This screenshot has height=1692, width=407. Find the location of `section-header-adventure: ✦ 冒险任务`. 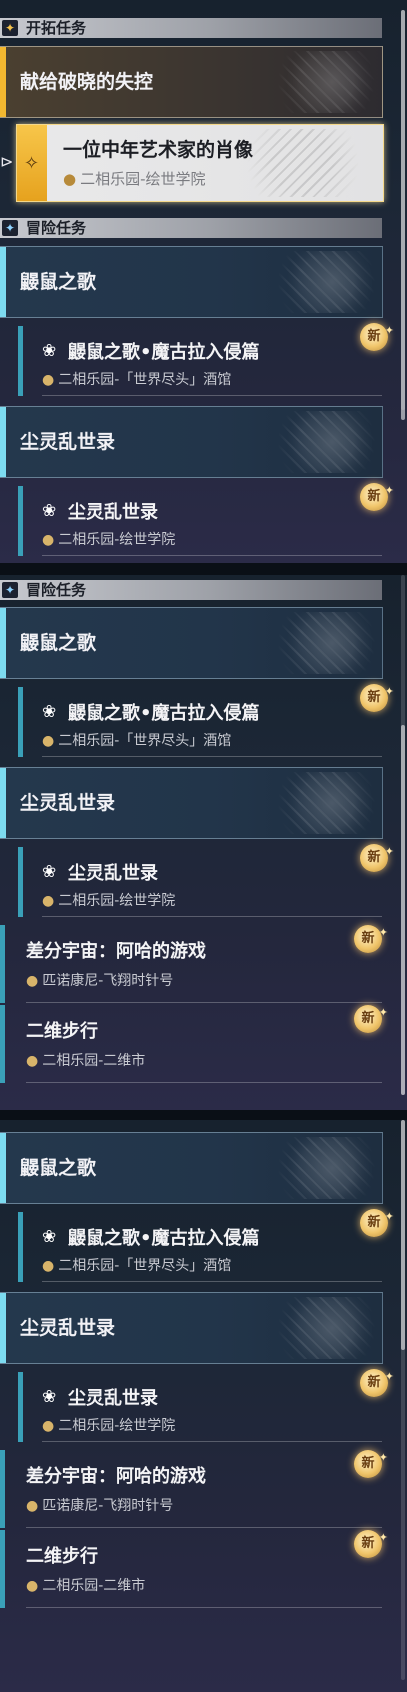

section-header-adventure: ✦ 冒险任务 is located at coordinates (191, 590).